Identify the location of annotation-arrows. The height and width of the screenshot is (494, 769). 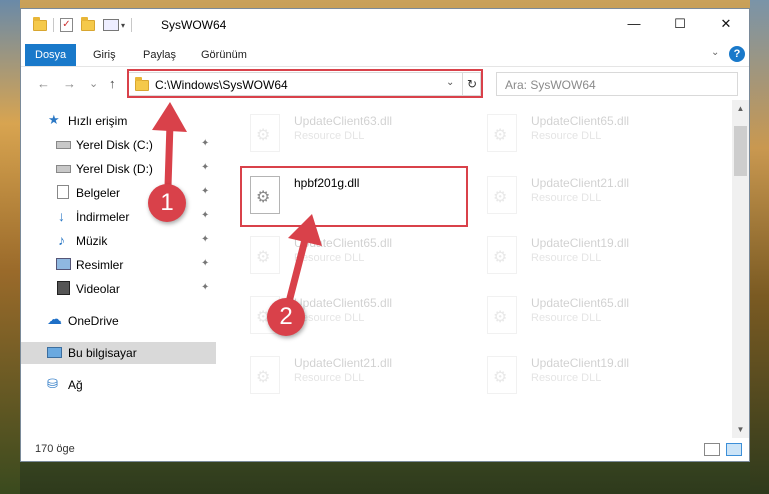
(237, 202).